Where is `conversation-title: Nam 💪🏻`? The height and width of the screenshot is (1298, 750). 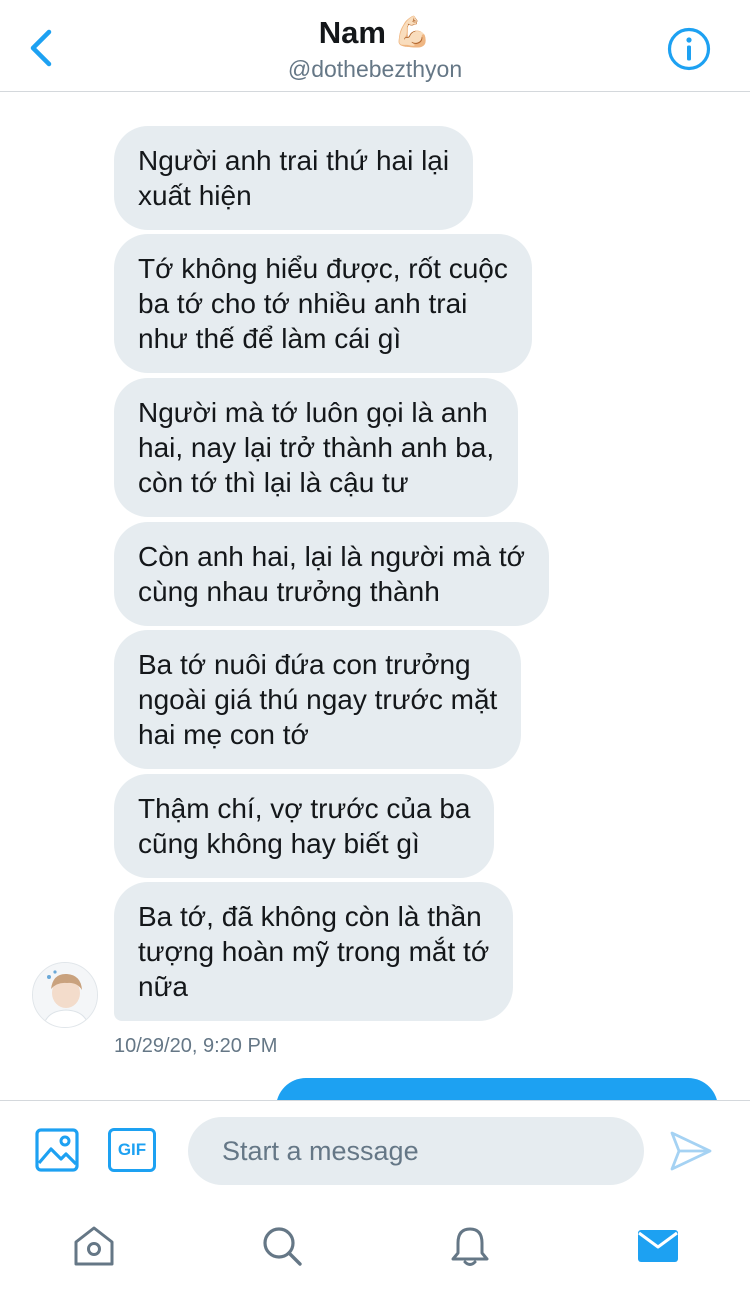 conversation-title: Nam 💪🏻 is located at coordinates (375, 33).